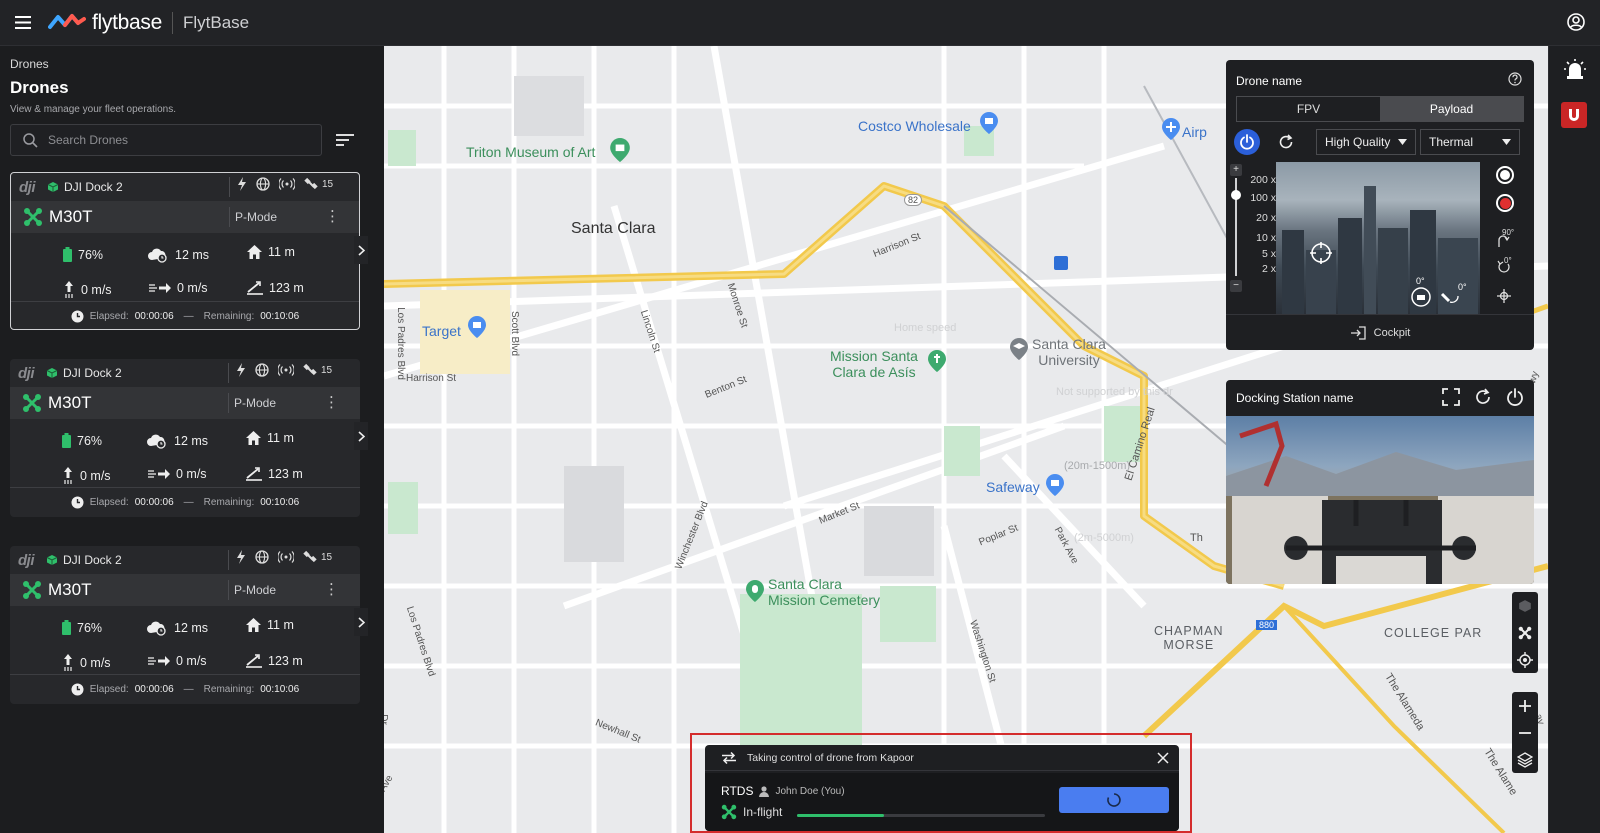  Describe the element at coordinates (1321, 253) in the screenshot. I see `crosshair-icon` at that location.